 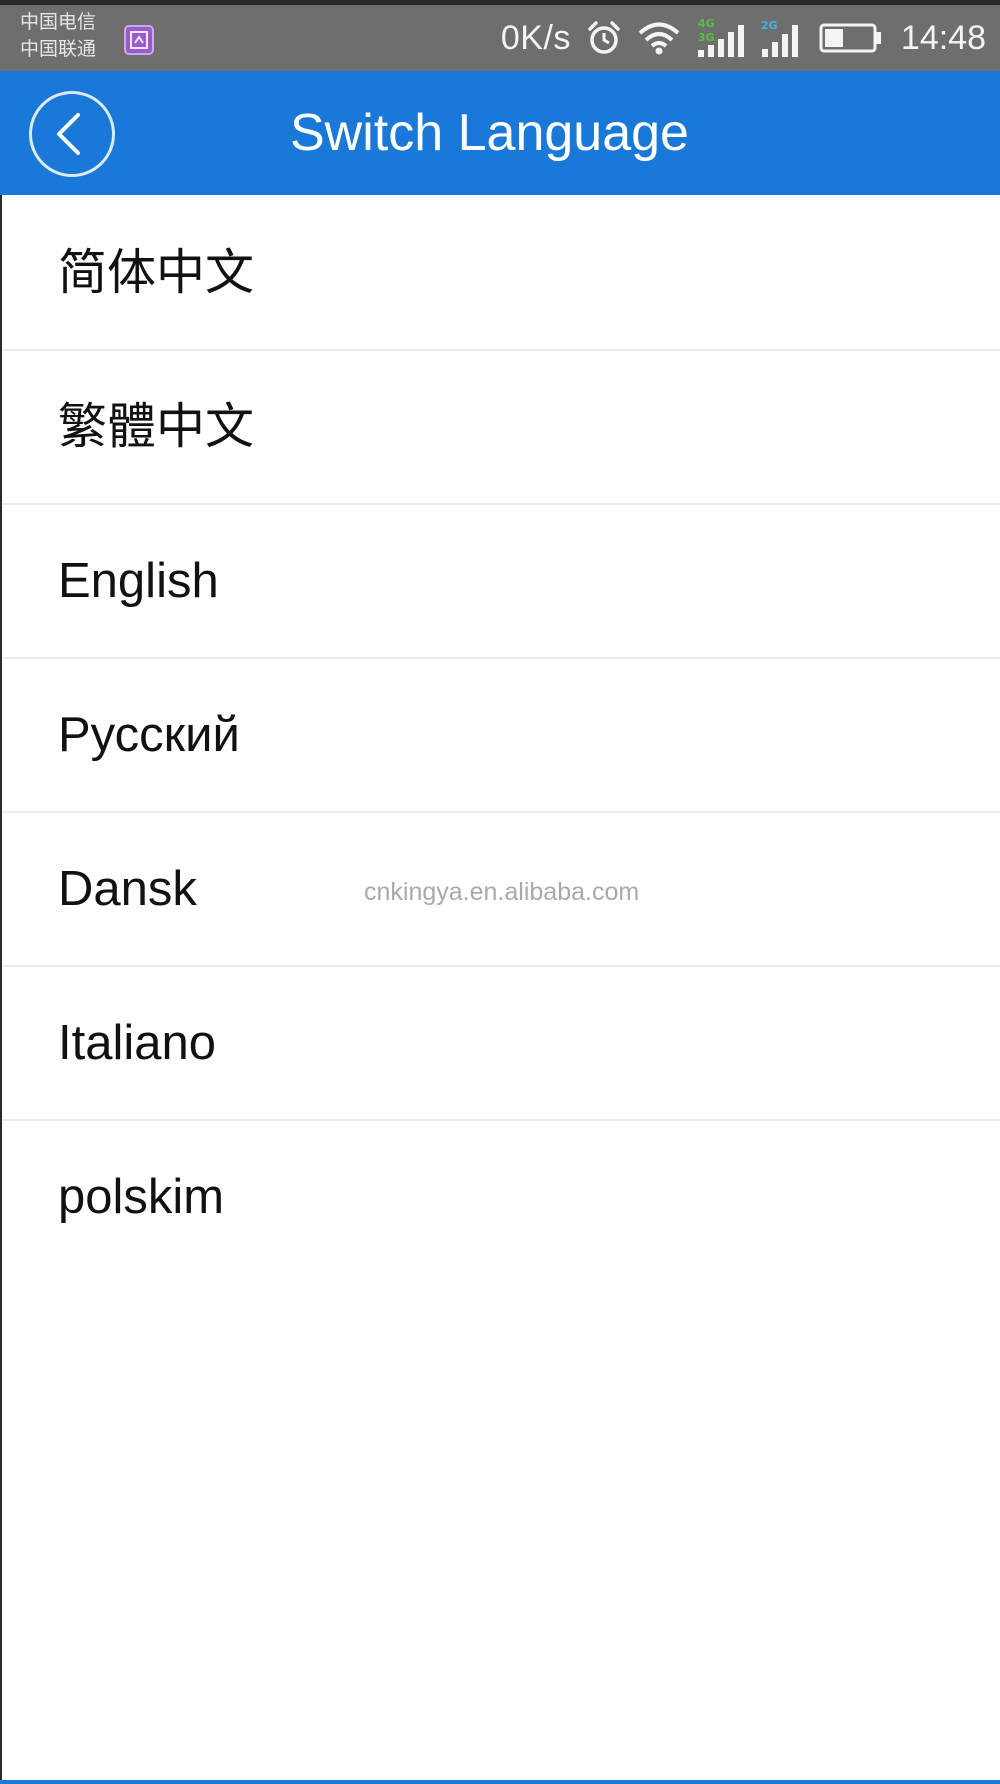 What do you see at coordinates (500, 428) in the screenshot?
I see `language-item-traditional-chinese: 繁體中文` at bounding box center [500, 428].